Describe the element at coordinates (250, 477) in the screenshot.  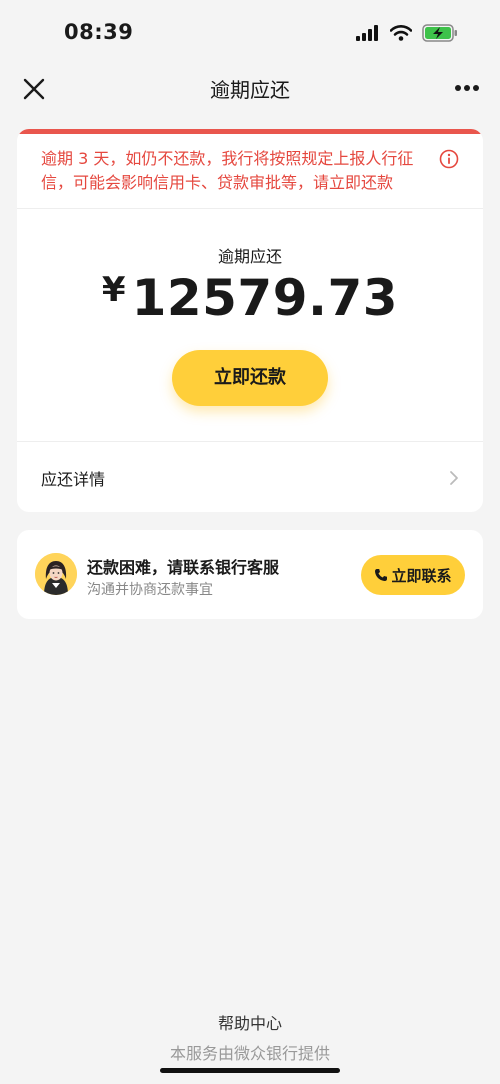
I see `repayment-details-row: 应还详情` at that location.